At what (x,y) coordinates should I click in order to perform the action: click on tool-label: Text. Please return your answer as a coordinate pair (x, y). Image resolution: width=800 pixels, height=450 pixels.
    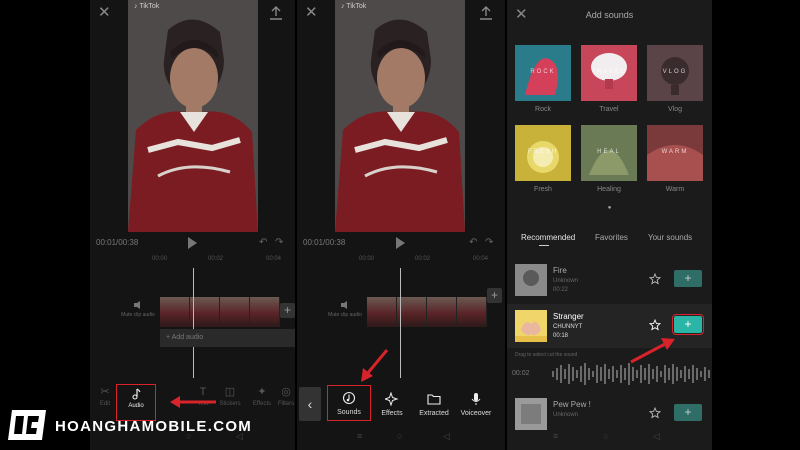
    Looking at the image, I should click on (203, 404).